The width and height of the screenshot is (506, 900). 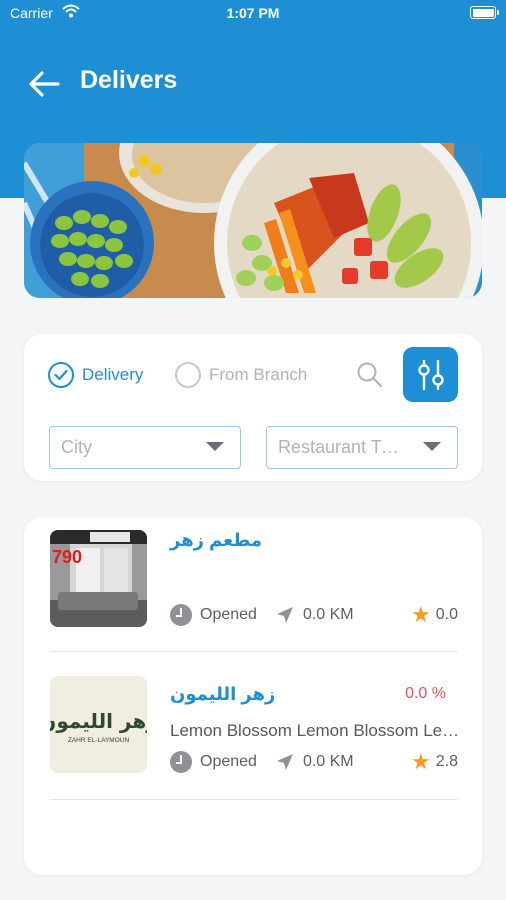 What do you see at coordinates (76, 447) in the screenshot?
I see `city-placeholder: City` at bounding box center [76, 447].